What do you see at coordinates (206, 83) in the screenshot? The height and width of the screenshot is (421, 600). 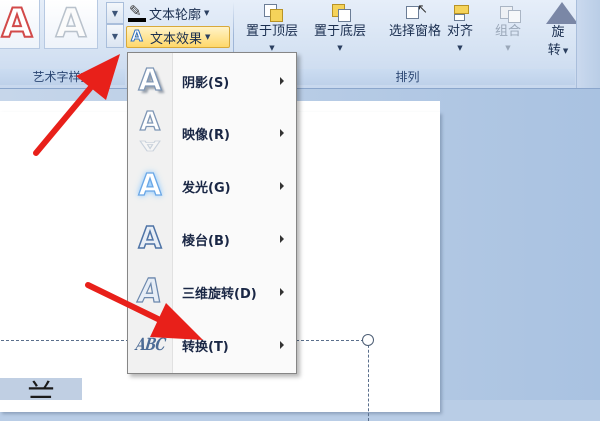 I see `menu-item-label: 阴影(S)` at bounding box center [206, 83].